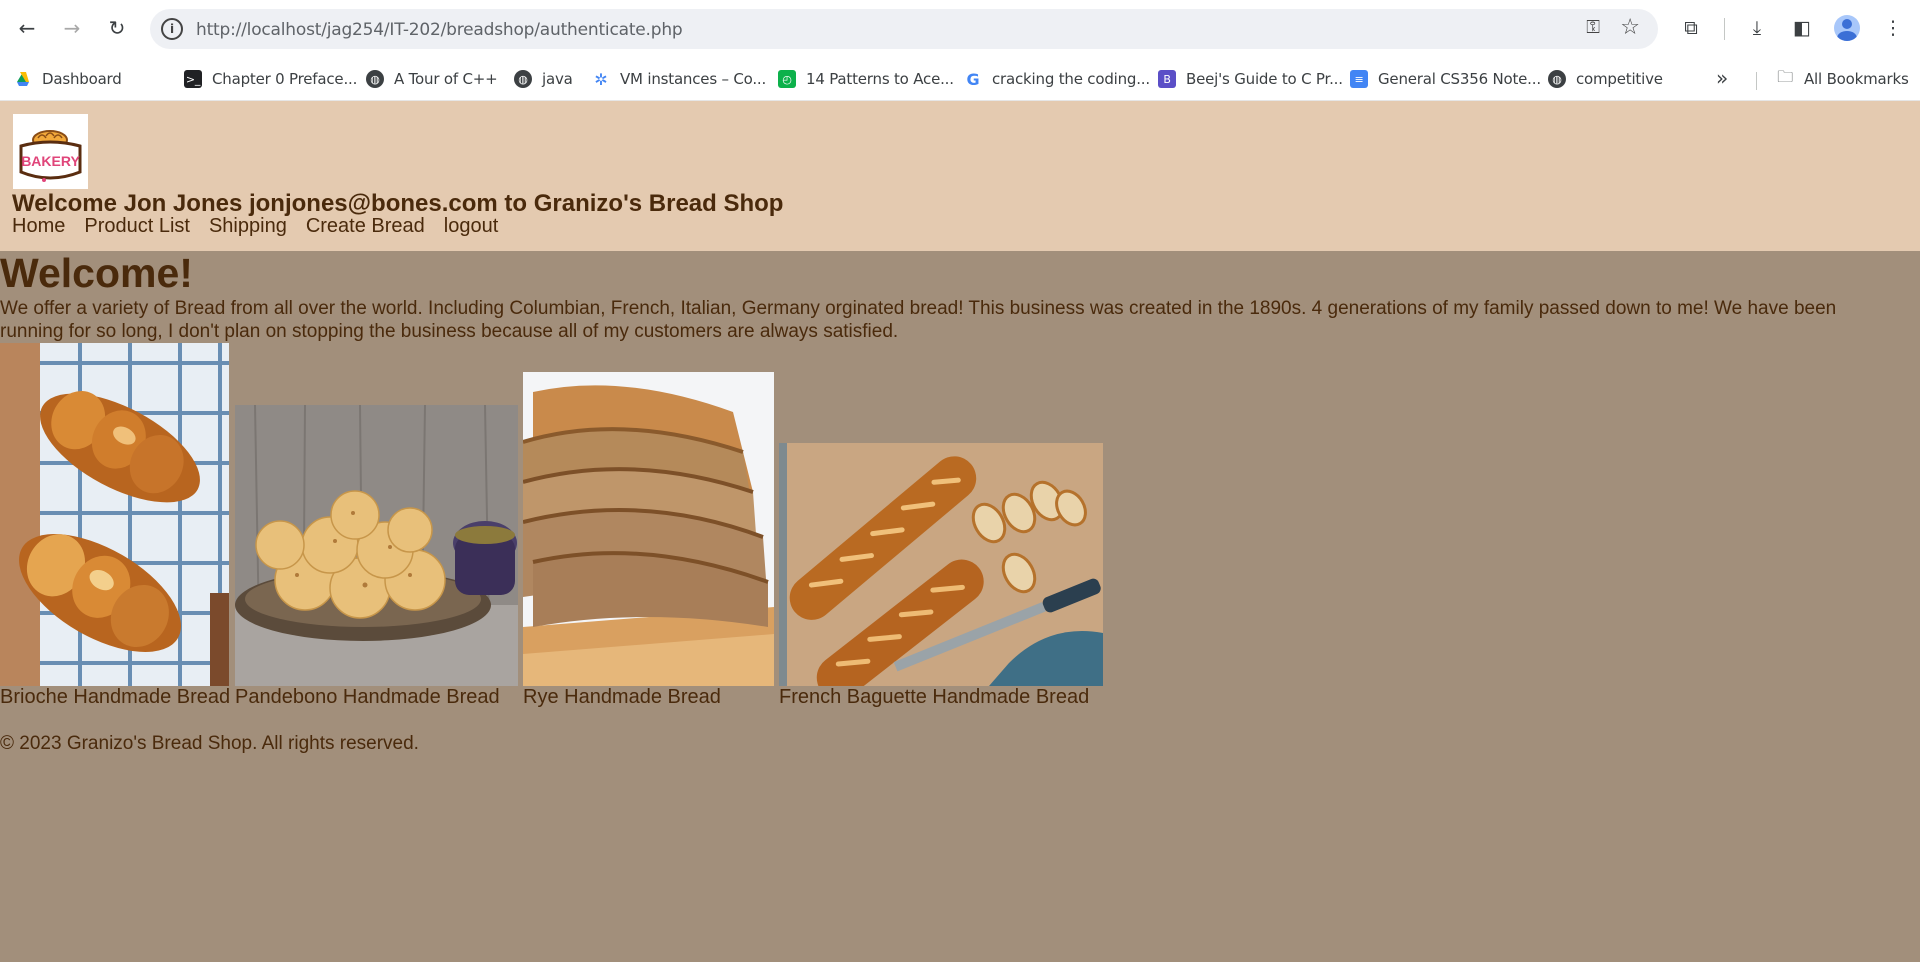  Describe the element at coordinates (934, 697) in the screenshot. I see `bread-caption-baguette: French Baguette Handmade Bread` at that location.